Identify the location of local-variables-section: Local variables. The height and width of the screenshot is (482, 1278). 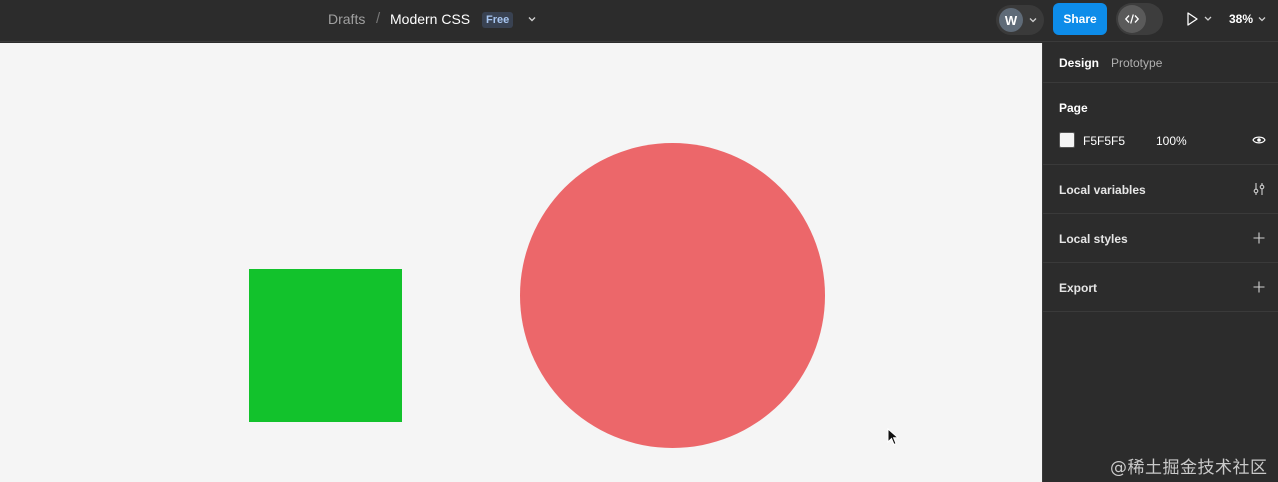
(1160, 189).